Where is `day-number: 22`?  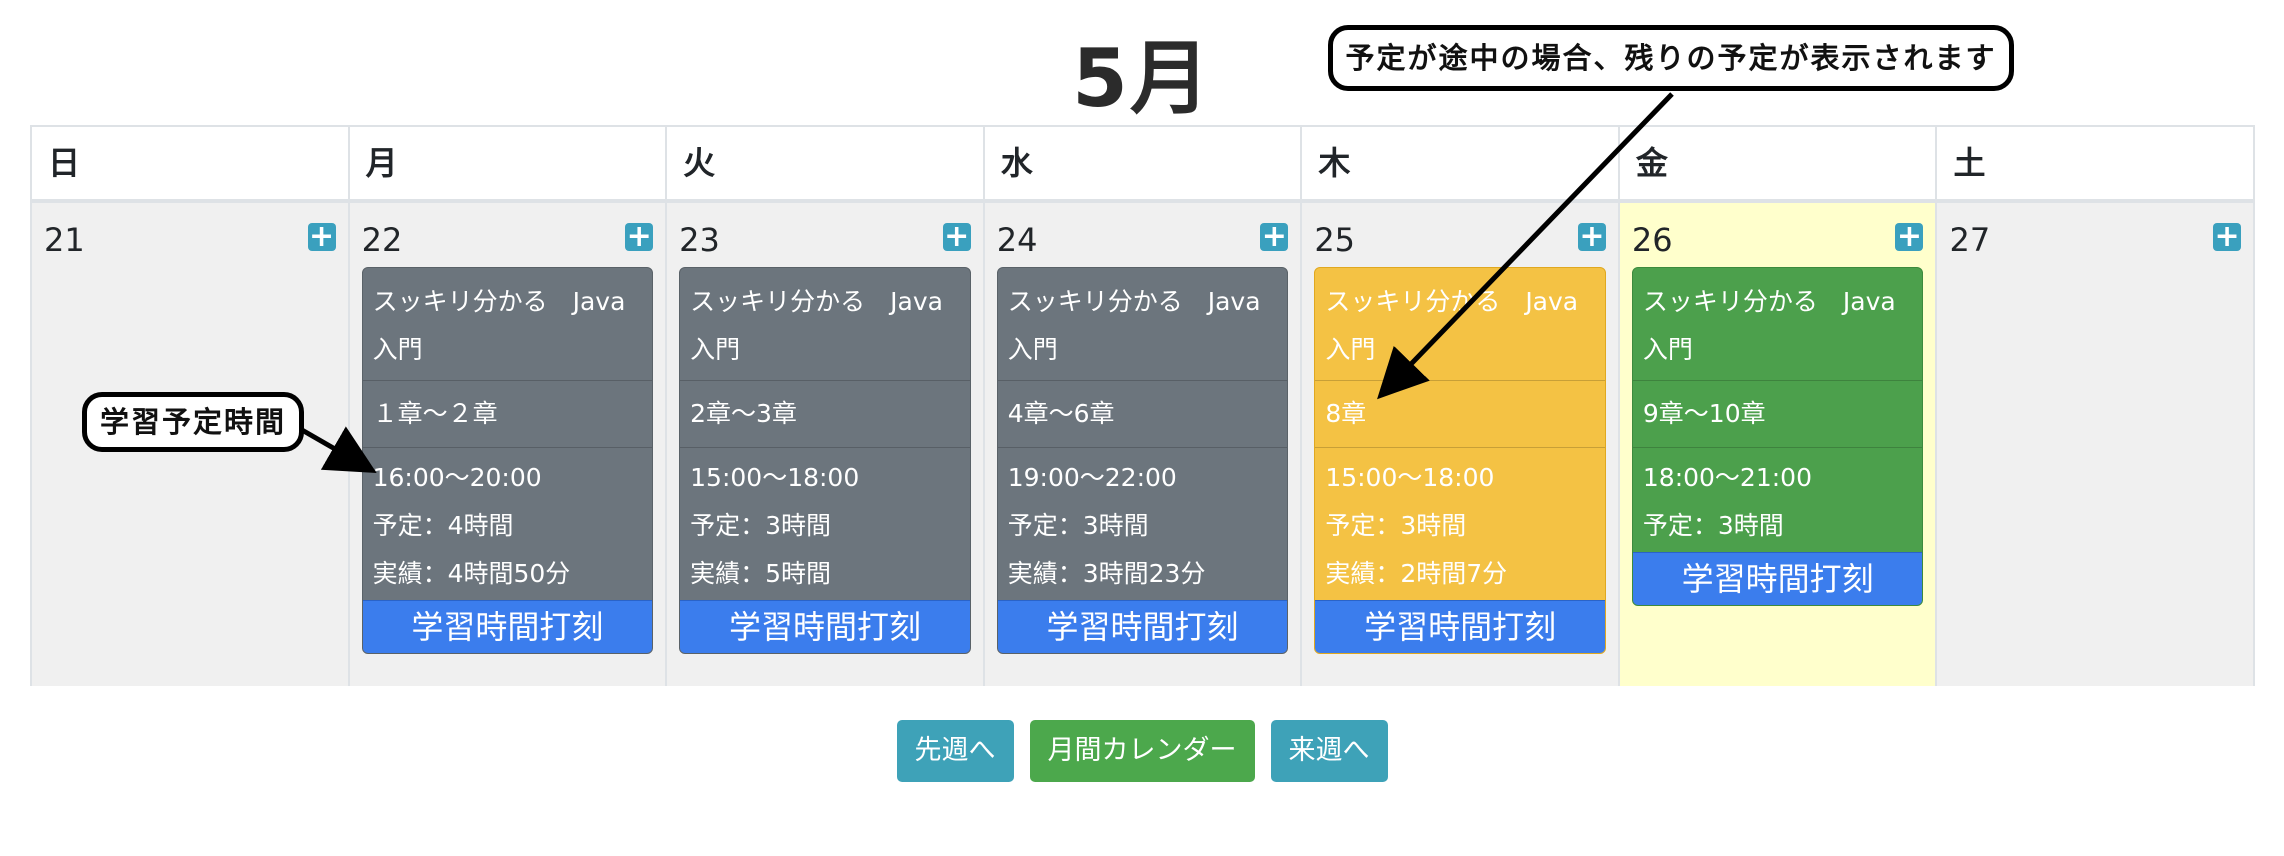 day-number: 22 is located at coordinates (382, 240).